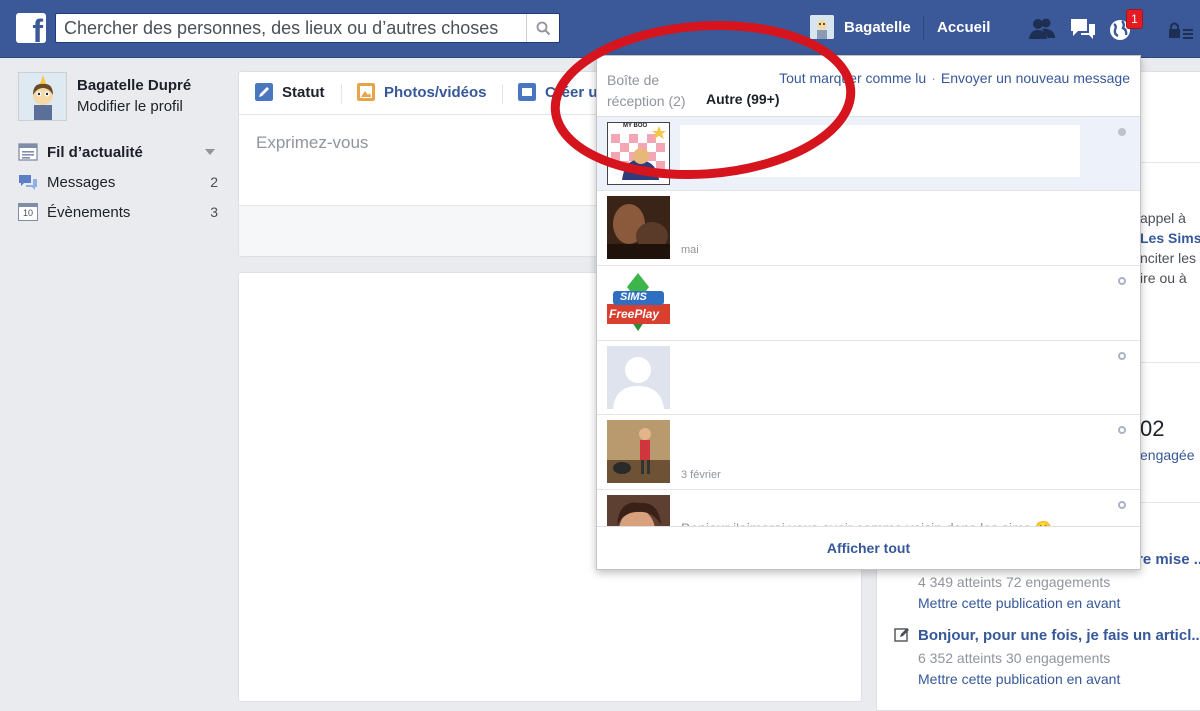 This screenshot has width=1200, height=711. I want to click on message-thread, so click(868, 378).